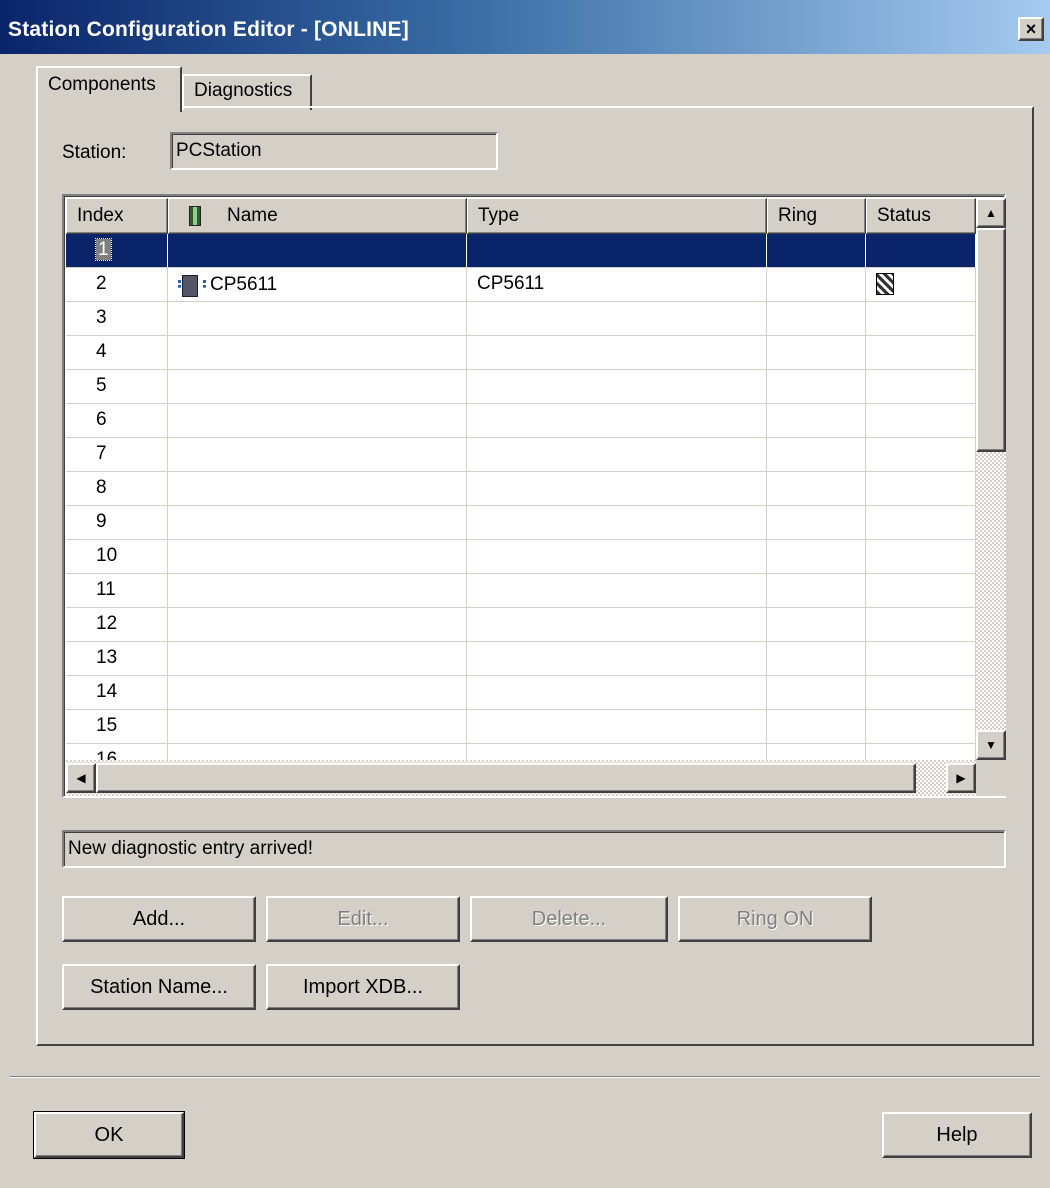 The height and width of the screenshot is (1188, 1050). What do you see at coordinates (991, 479) in the screenshot?
I see `vertical-scrollbar: ▲ ▼` at bounding box center [991, 479].